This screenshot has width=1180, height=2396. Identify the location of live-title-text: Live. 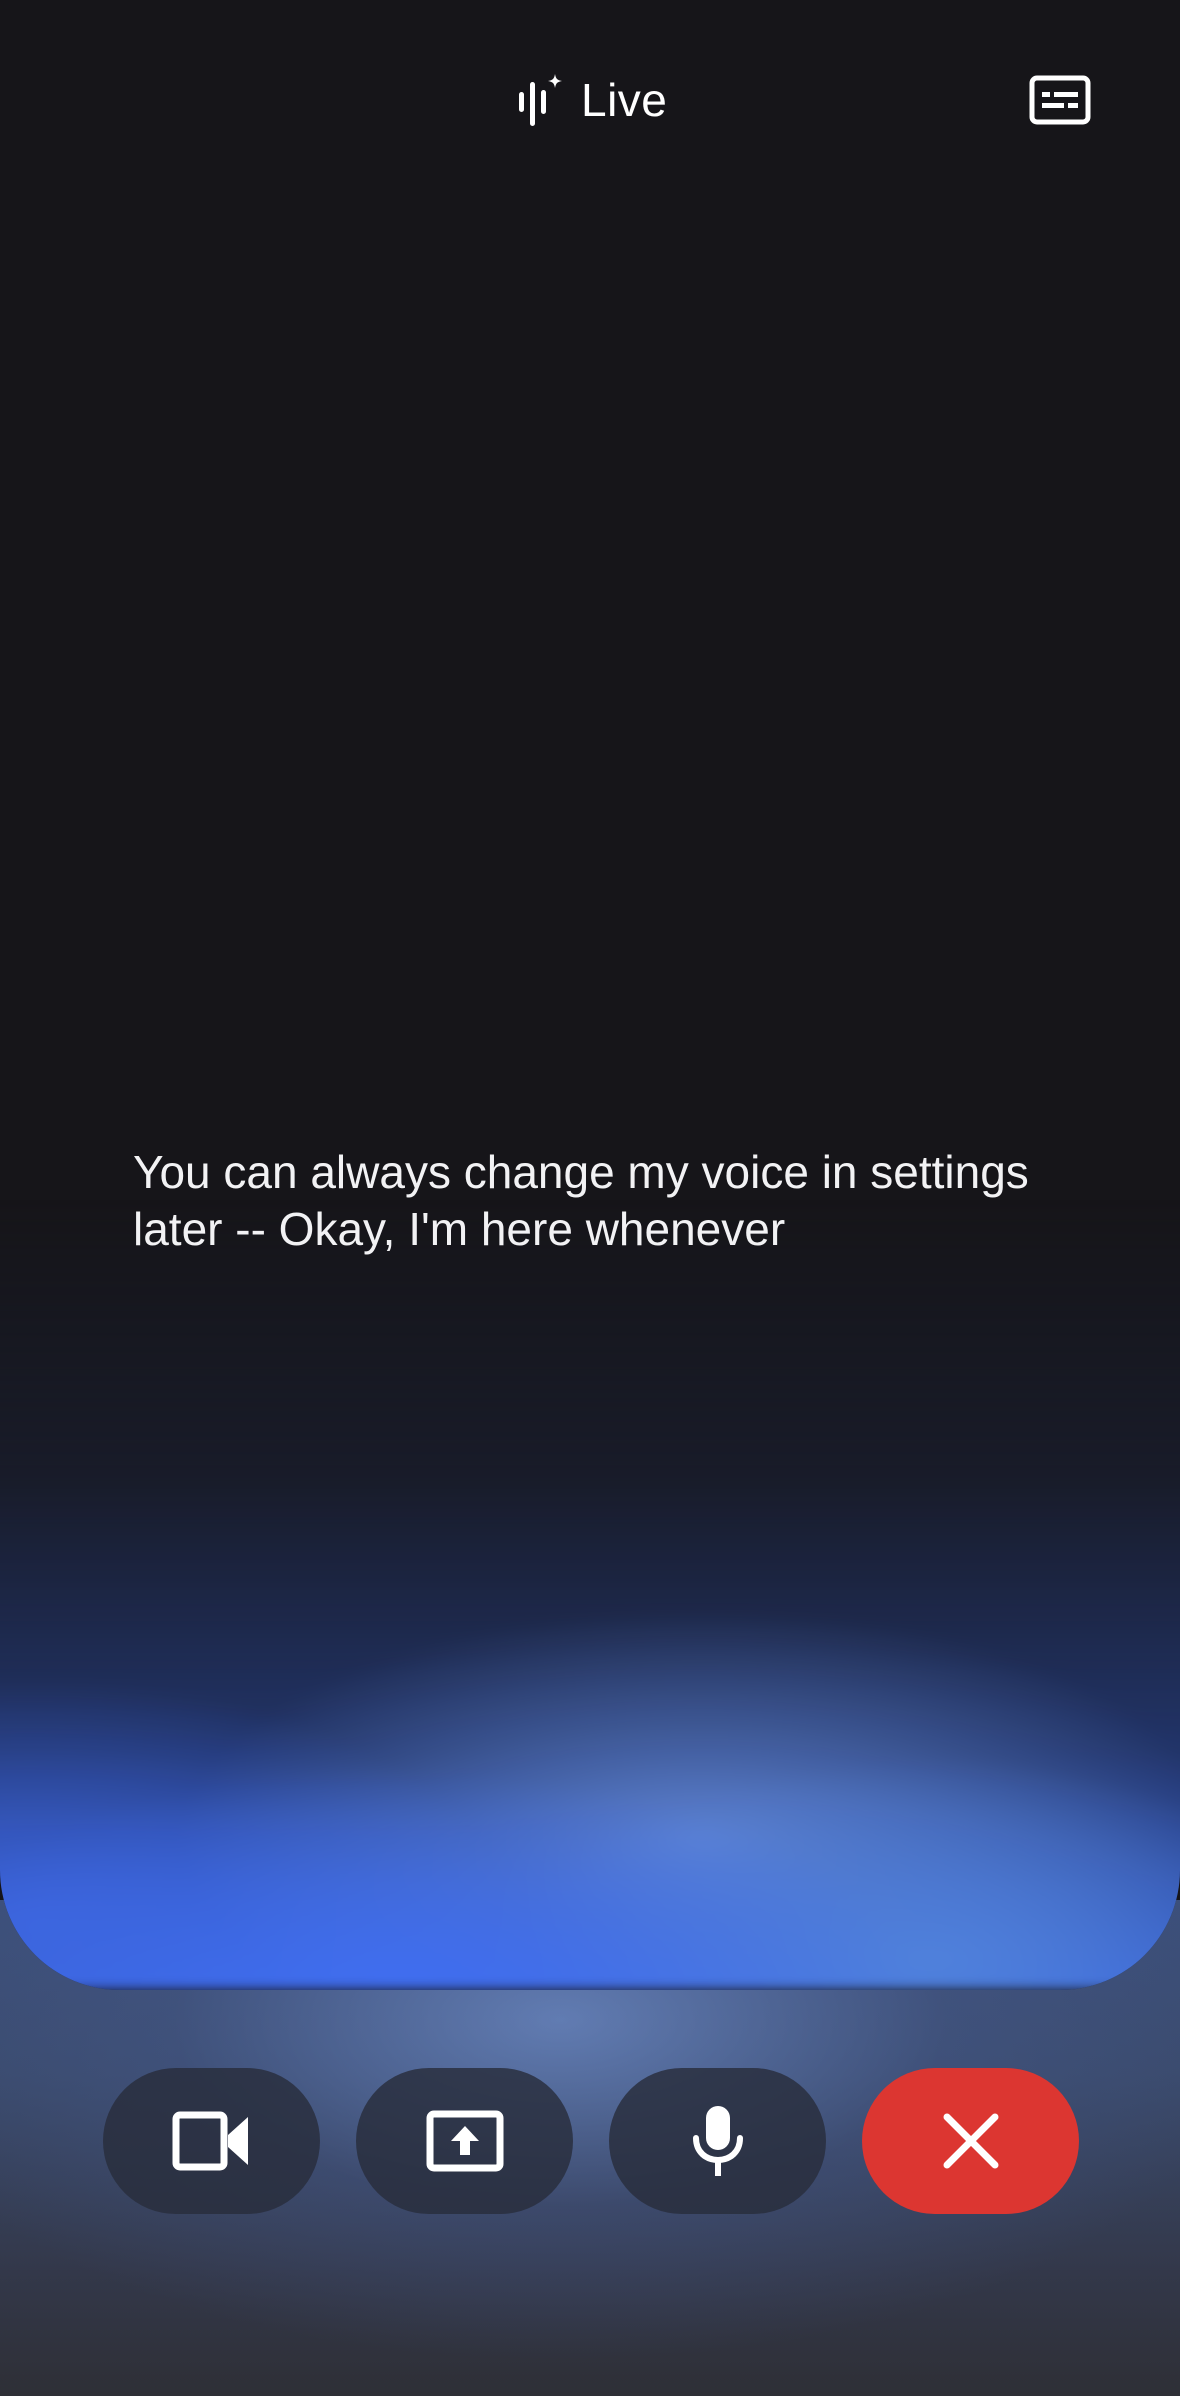
(624, 100).